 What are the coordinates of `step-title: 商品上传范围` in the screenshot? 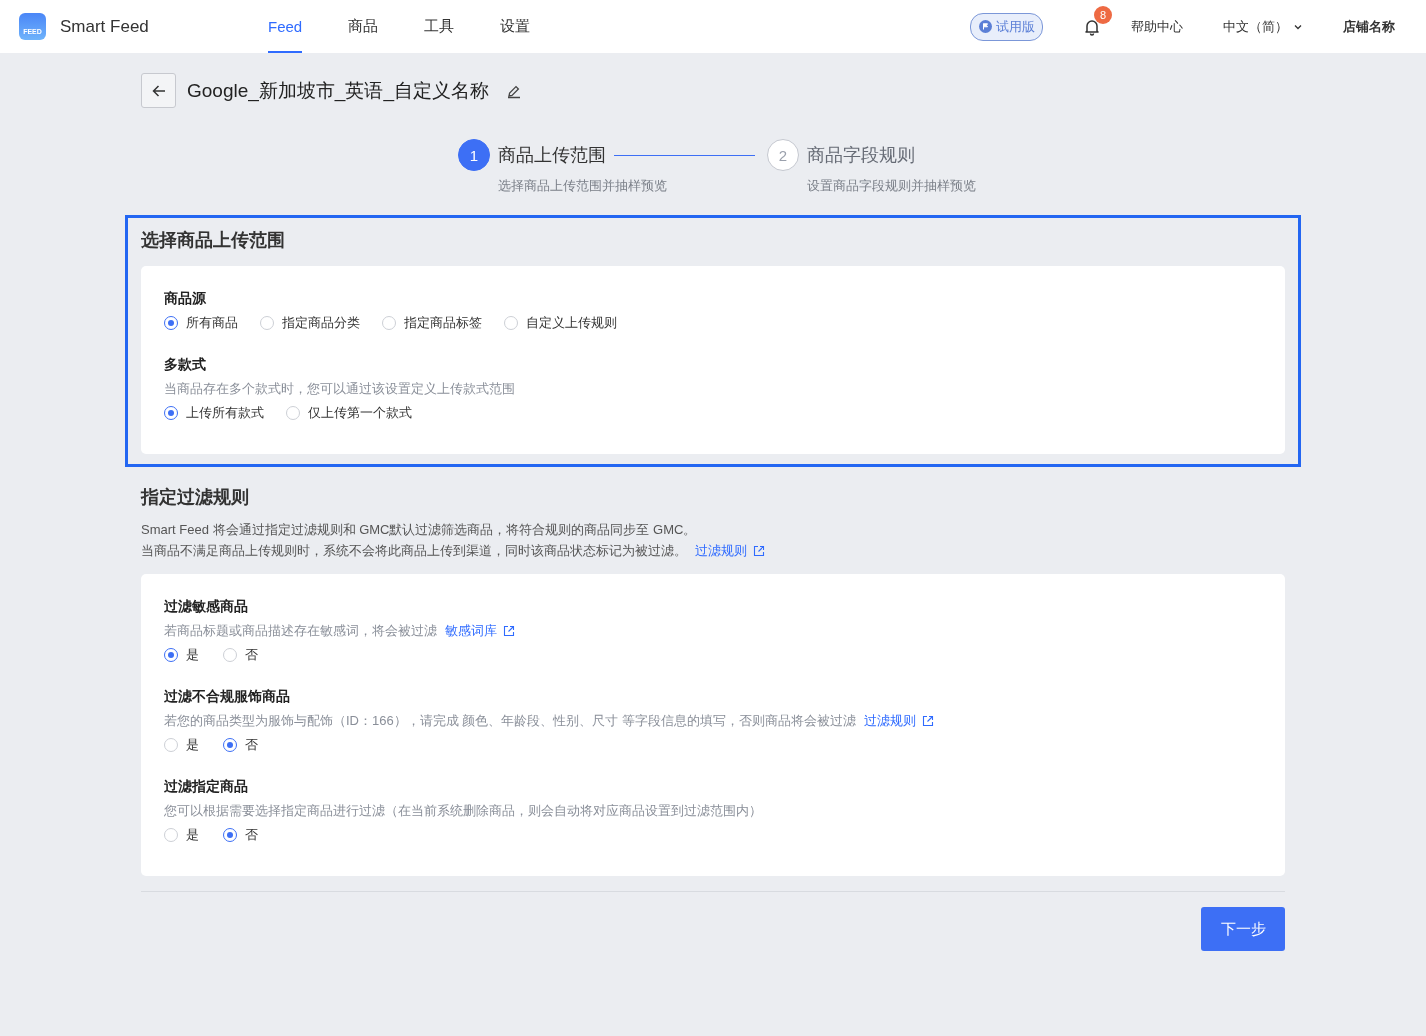 It's located at (552, 155).